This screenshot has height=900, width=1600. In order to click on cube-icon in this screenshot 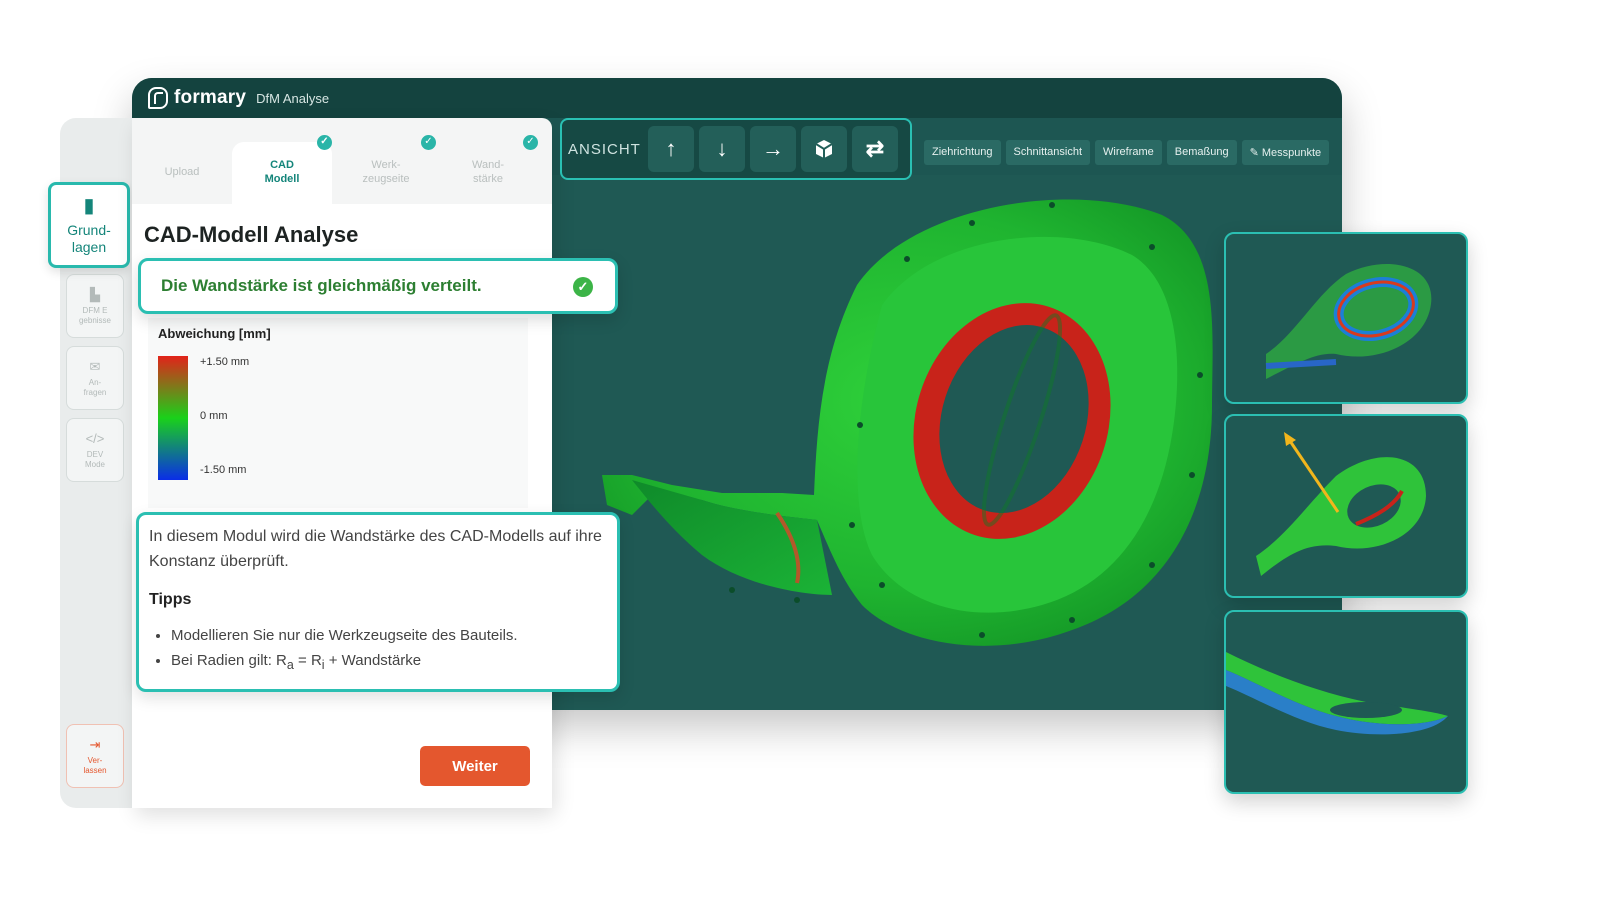, I will do `click(824, 149)`.